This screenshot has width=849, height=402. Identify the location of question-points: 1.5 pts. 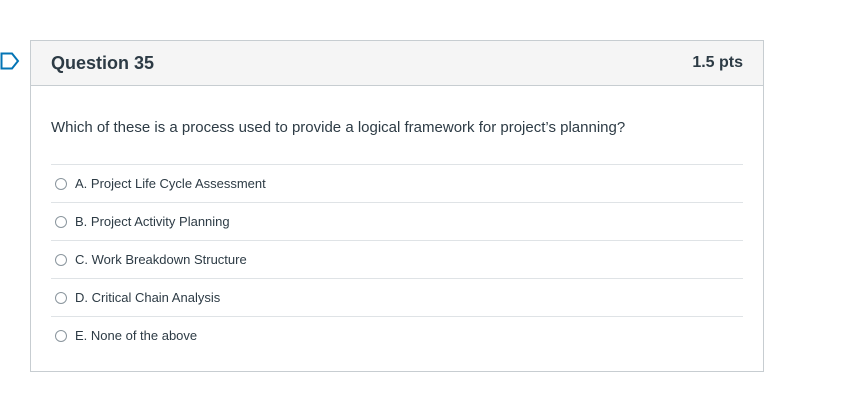
(717, 62).